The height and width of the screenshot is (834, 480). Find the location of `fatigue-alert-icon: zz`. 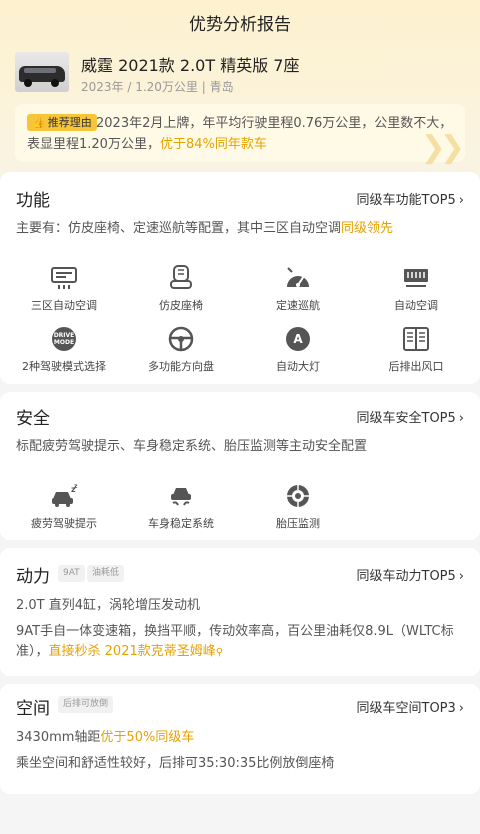

fatigue-alert-icon: zz is located at coordinates (64, 496).